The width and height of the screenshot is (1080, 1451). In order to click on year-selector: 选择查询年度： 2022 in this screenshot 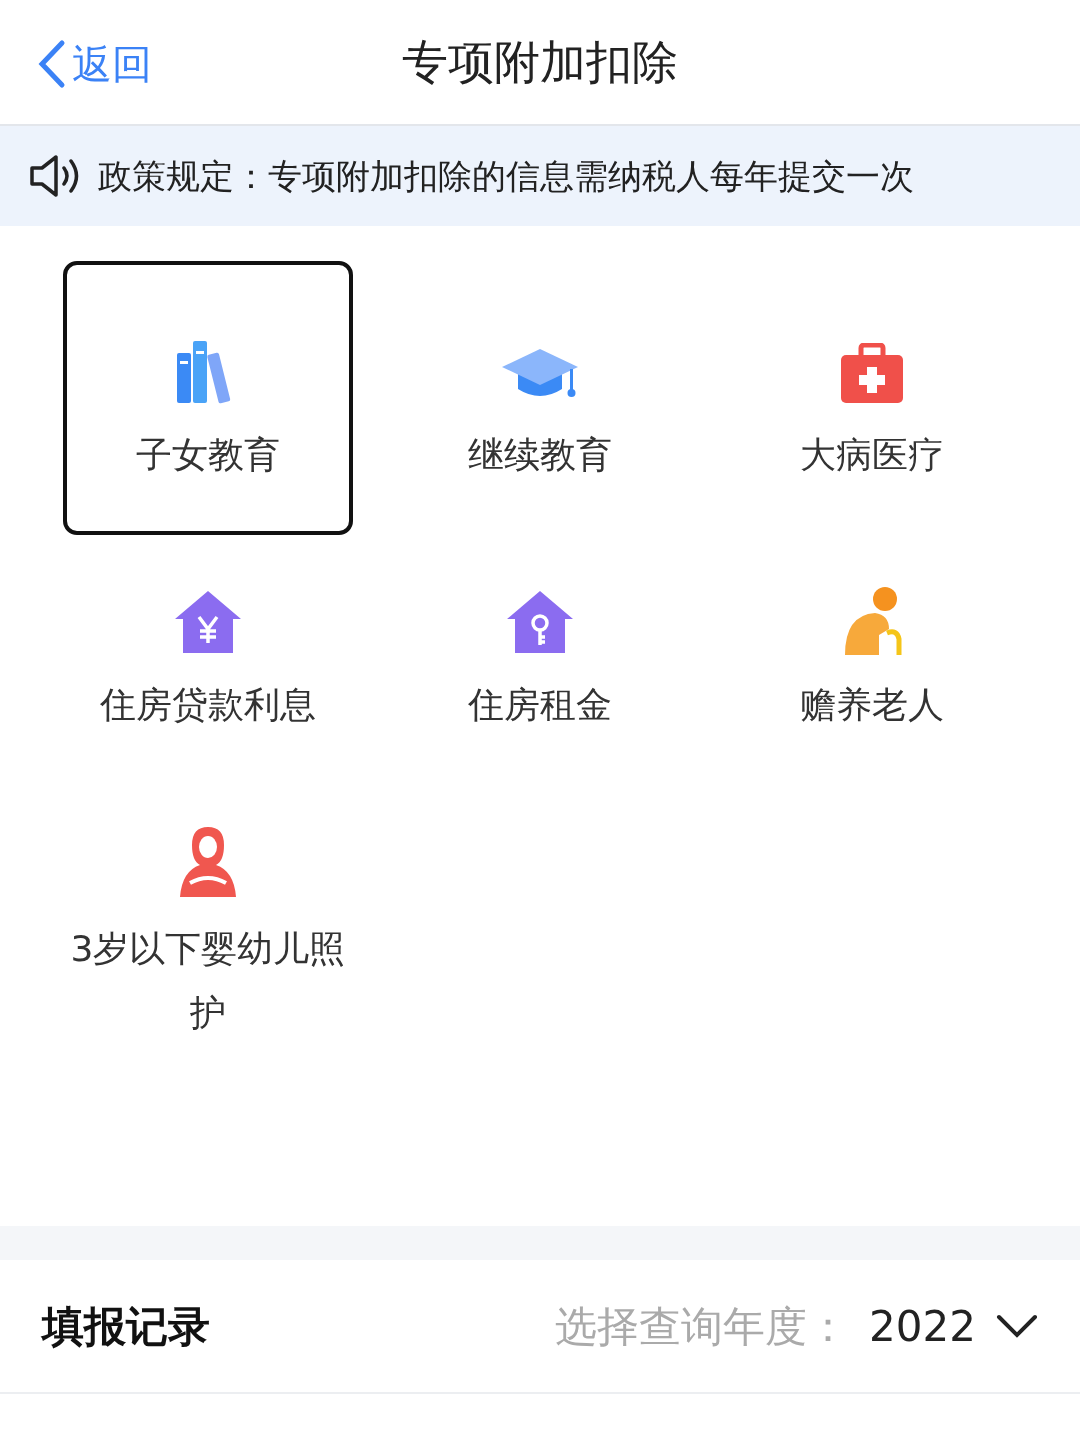, I will do `click(796, 1326)`.